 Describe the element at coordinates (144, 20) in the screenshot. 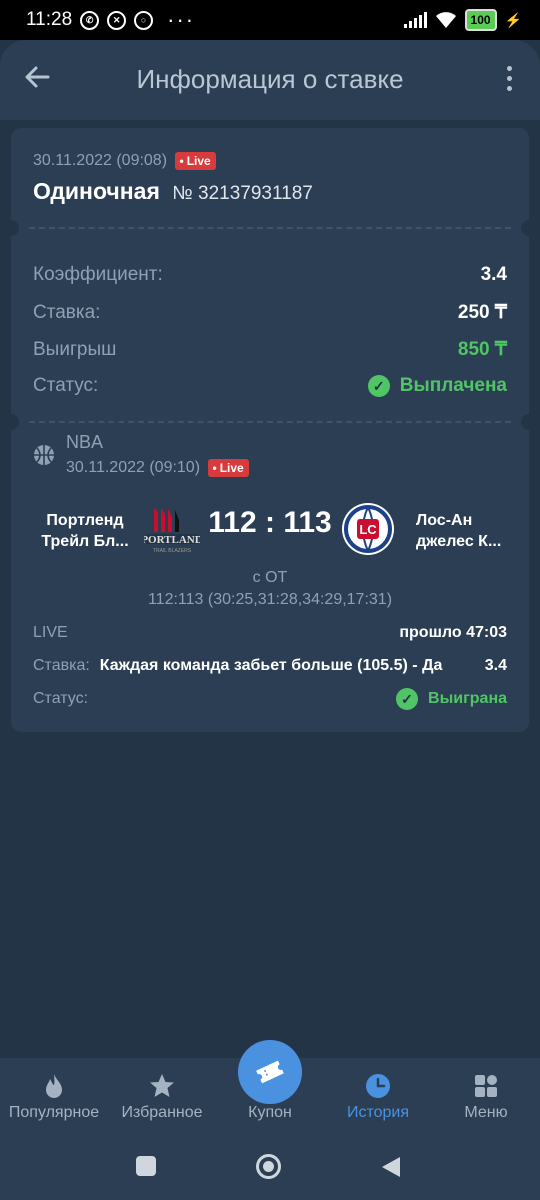

I see `chrome-icon: ○` at that location.